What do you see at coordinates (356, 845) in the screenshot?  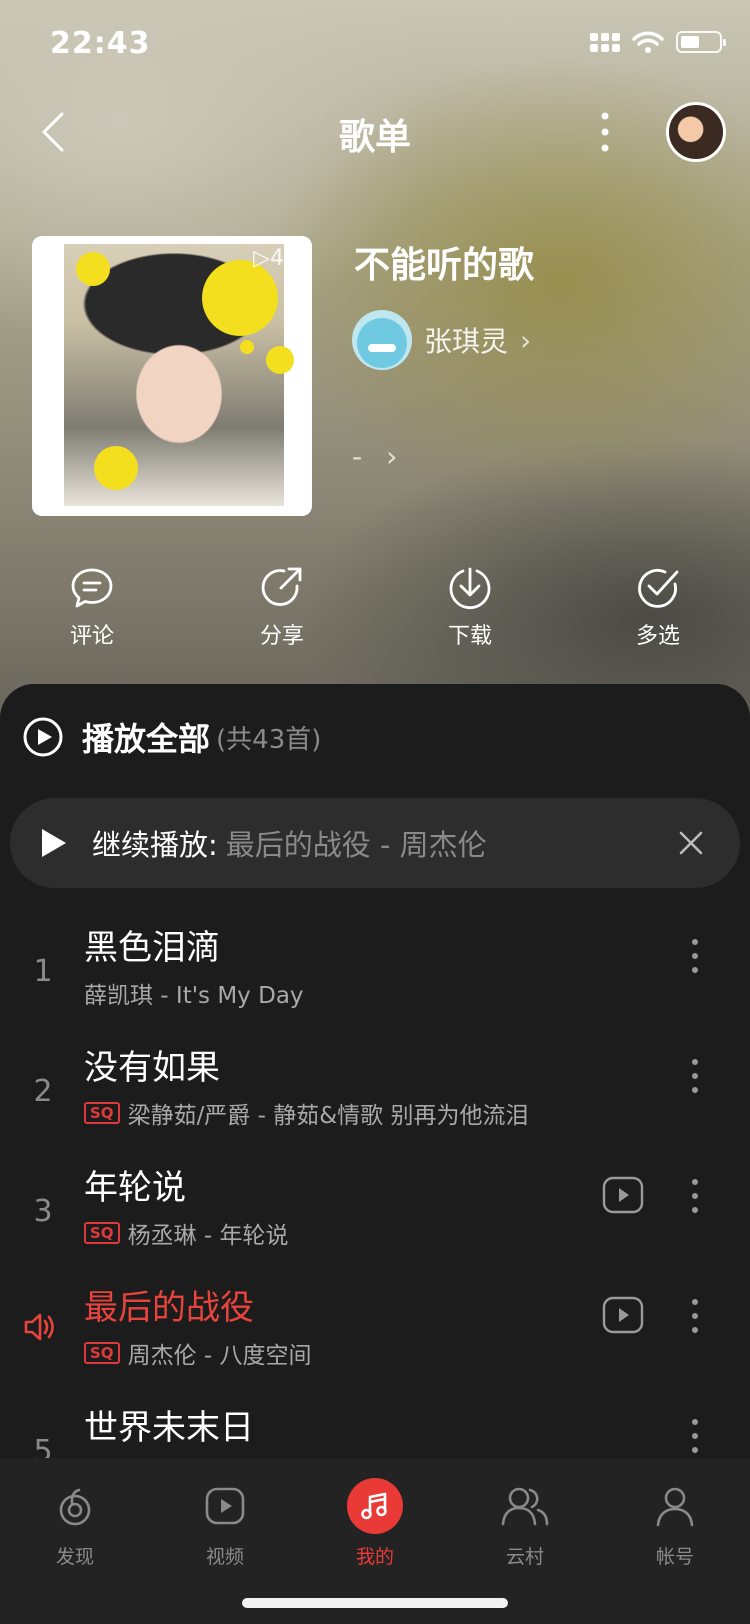 I see `resume-track: 最后的战役 - 周杰伦` at bounding box center [356, 845].